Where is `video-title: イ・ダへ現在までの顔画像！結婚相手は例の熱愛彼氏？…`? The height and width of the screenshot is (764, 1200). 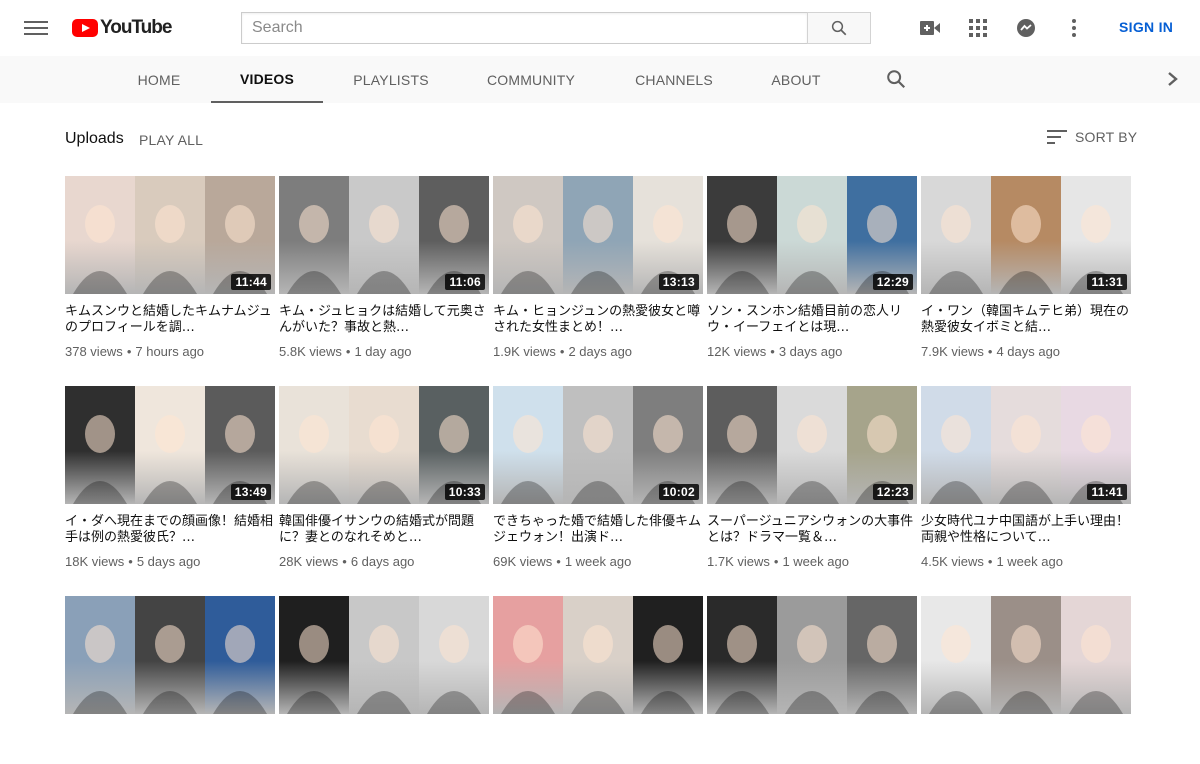 video-title: イ・ダへ現在までの顔画像！結婚相手は例の熱愛彼氏？… is located at coordinates (170, 530).